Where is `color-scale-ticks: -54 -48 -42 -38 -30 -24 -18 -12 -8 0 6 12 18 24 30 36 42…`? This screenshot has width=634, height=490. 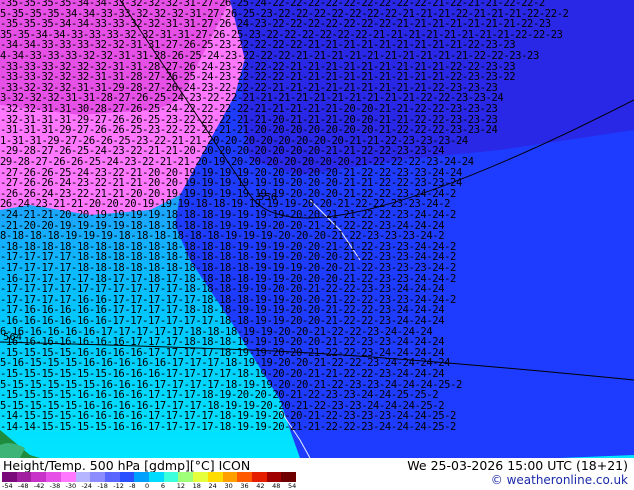 color-scale-ticks: -54 -48 -42 -38 -30 -24 -18 -12 -8 0 6 12 18 24 30 36 42… is located at coordinates (150, 486).